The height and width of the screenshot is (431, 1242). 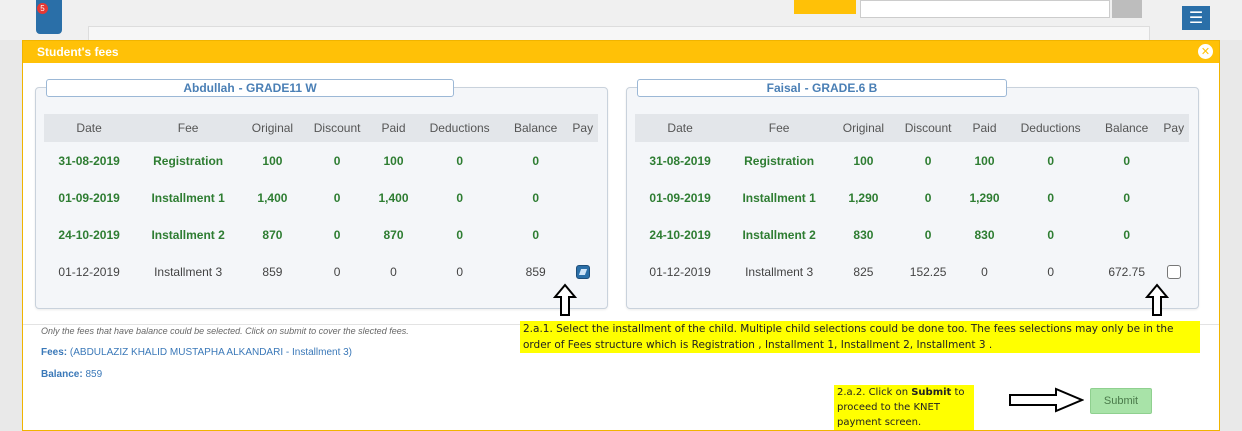 What do you see at coordinates (1205, 51) in the screenshot?
I see `close-icon: ✕` at bounding box center [1205, 51].